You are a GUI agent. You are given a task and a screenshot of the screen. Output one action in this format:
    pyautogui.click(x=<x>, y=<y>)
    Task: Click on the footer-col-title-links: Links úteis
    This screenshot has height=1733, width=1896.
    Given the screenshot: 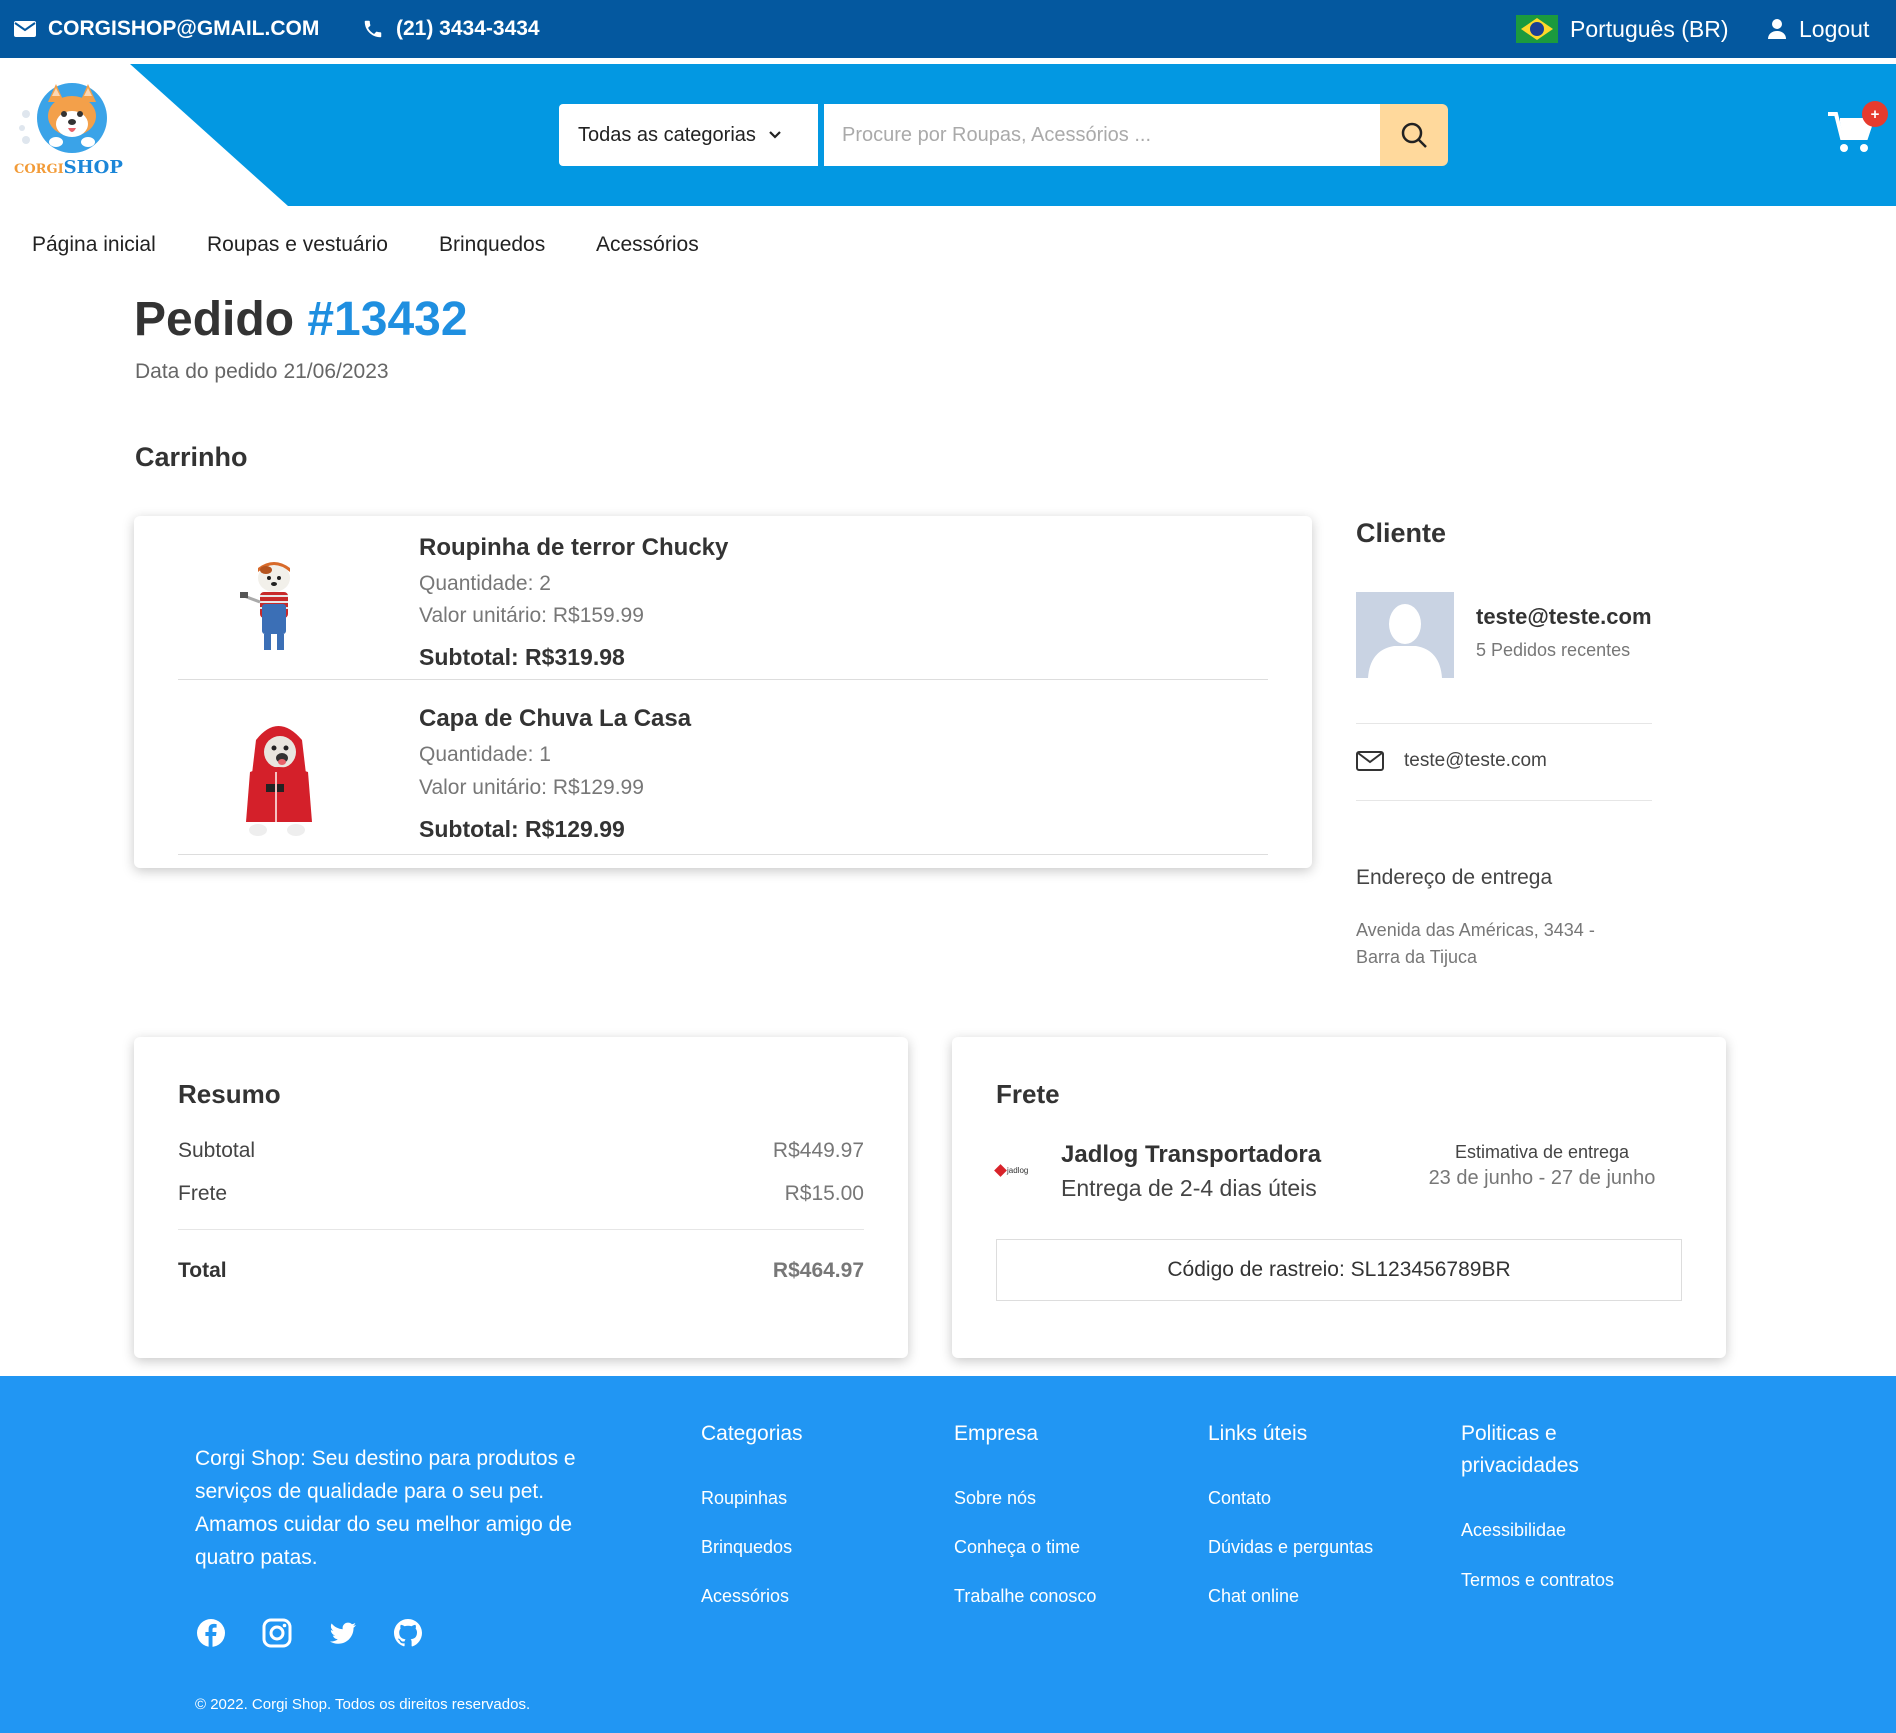 What is the action you would take?
    pyautogui.click(x=1258, y=1433)
    